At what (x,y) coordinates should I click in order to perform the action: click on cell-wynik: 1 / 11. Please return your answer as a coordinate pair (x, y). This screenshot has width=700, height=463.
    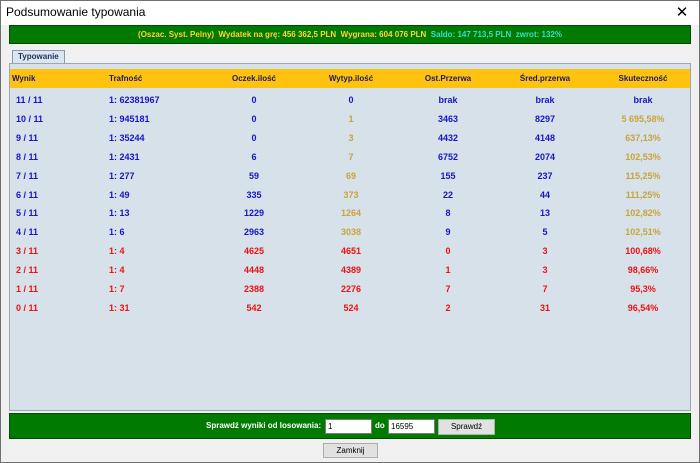
    Looking at the image, I should click on (27, 289).